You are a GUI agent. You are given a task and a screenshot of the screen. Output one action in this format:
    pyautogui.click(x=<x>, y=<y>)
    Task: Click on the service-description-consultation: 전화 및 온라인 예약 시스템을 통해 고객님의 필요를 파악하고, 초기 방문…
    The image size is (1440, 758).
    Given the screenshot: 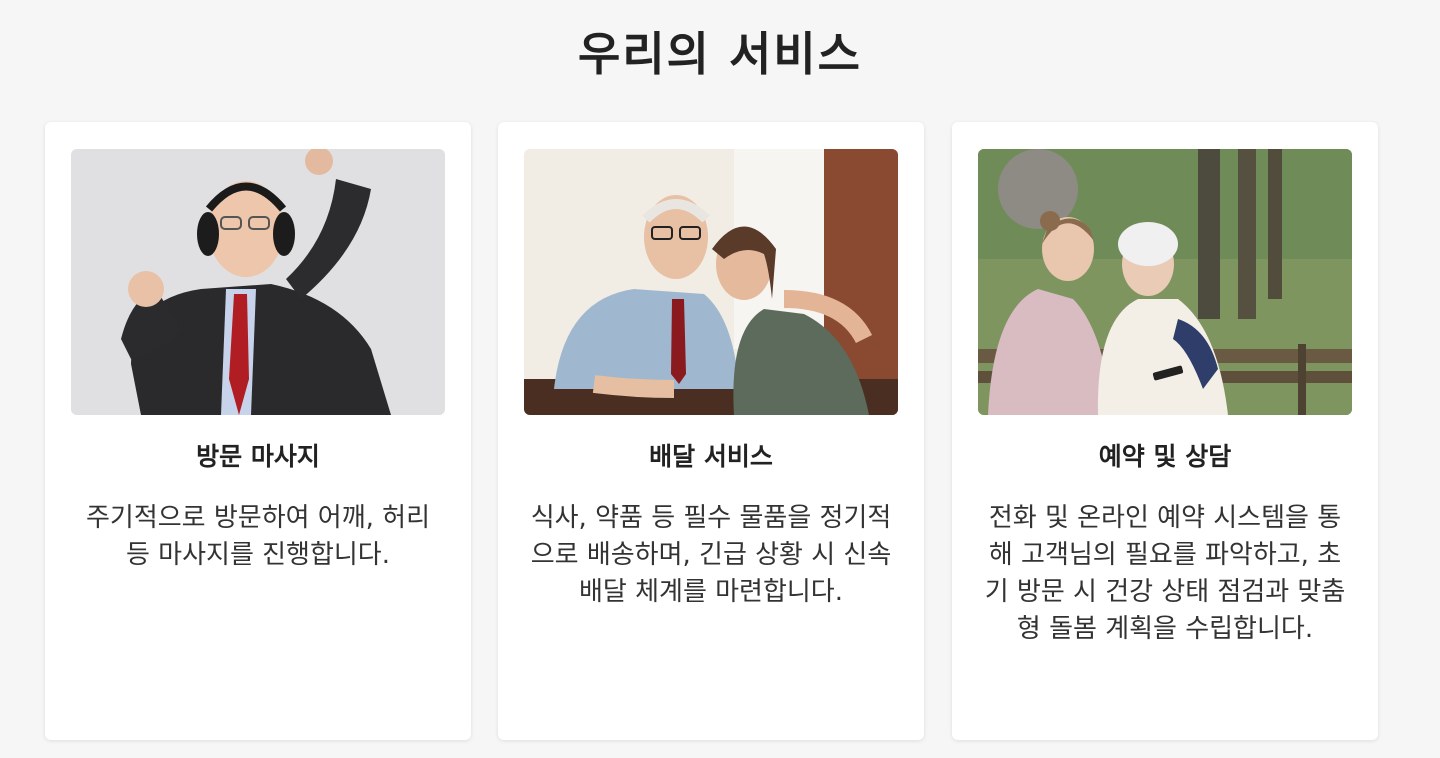 What is the action you would take?
    pyautogui.click(x=1165, y=573)
    